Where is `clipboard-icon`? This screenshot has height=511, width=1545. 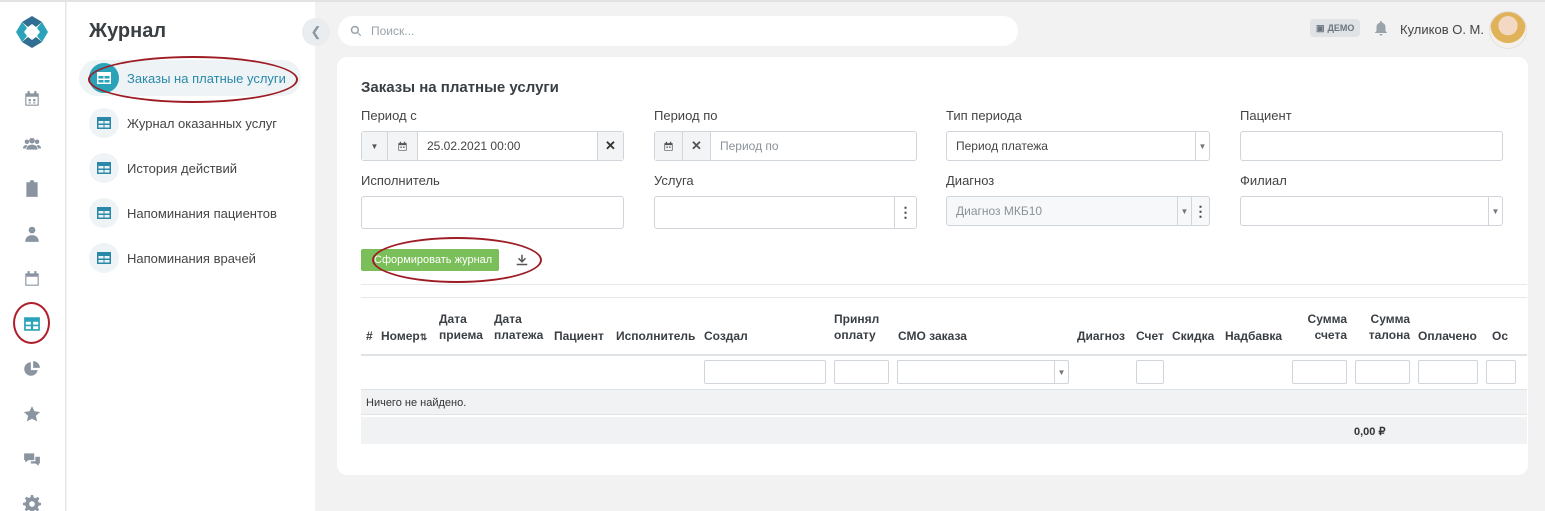 clipboard-icon is located at coordinates (32, 189).